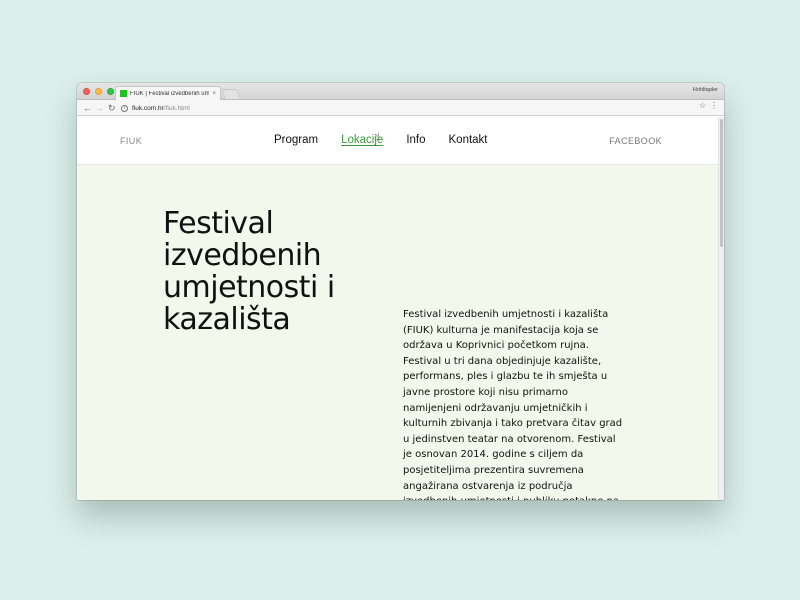 The image size is (800, 600). I want to click on back-icon: ←, so click(87, 108).